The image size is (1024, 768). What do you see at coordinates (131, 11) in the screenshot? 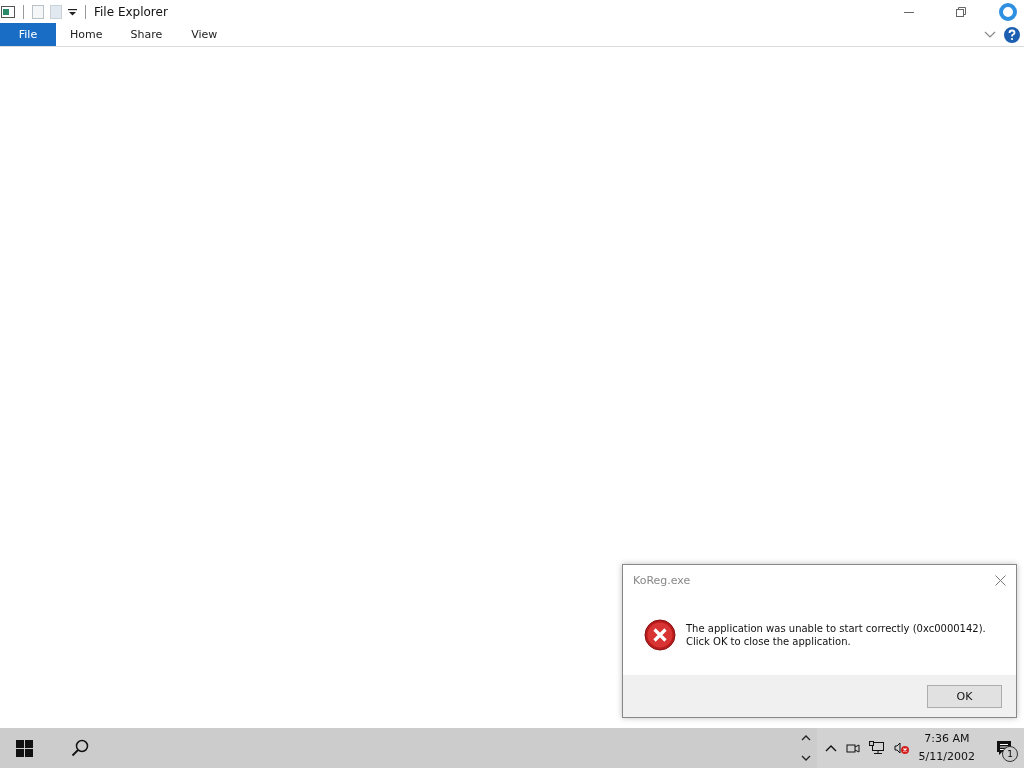
I see `window-title: File Explorer` at bounding box center [131, 11].